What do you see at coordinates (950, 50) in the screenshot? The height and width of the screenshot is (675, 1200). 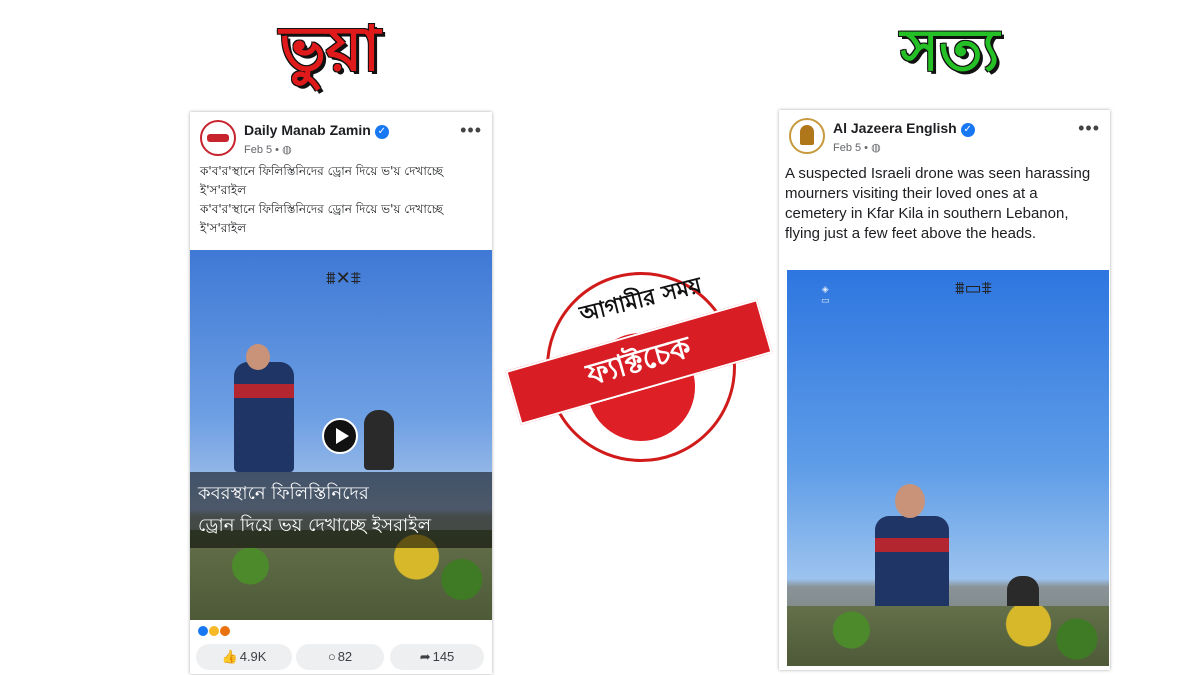 I see `true-heading: সত্য` at bounding box center [950, 50].